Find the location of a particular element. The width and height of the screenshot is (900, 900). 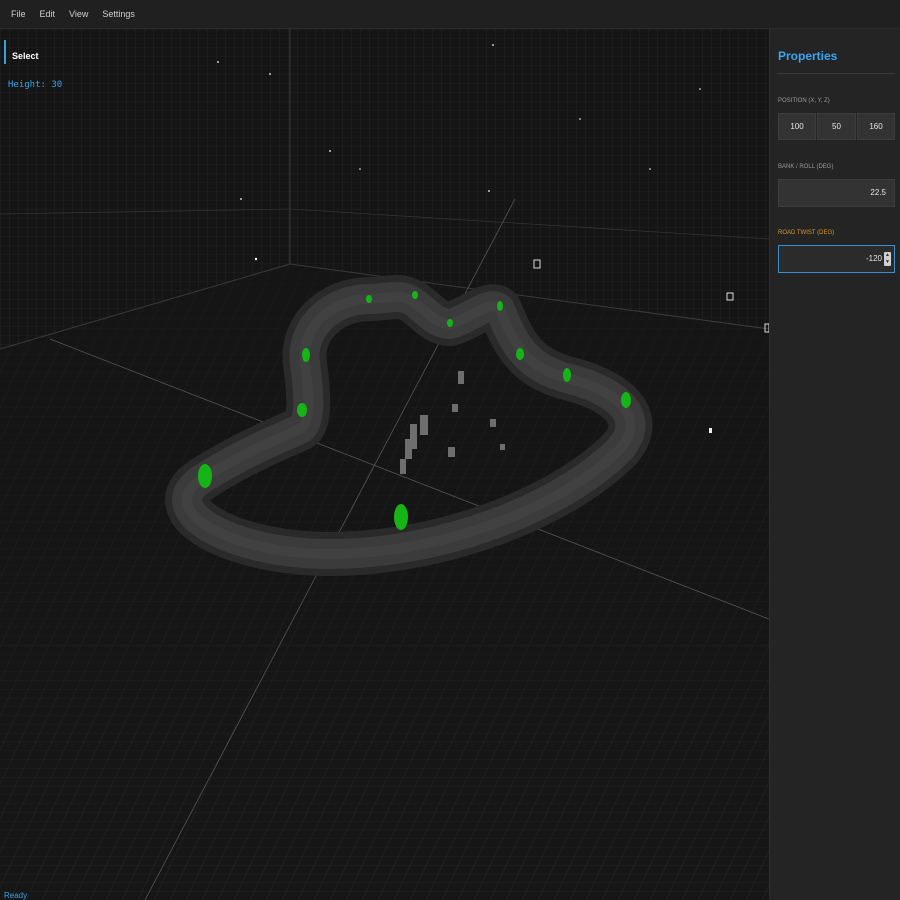

menu-view: View is located at coordinates (78, 14).